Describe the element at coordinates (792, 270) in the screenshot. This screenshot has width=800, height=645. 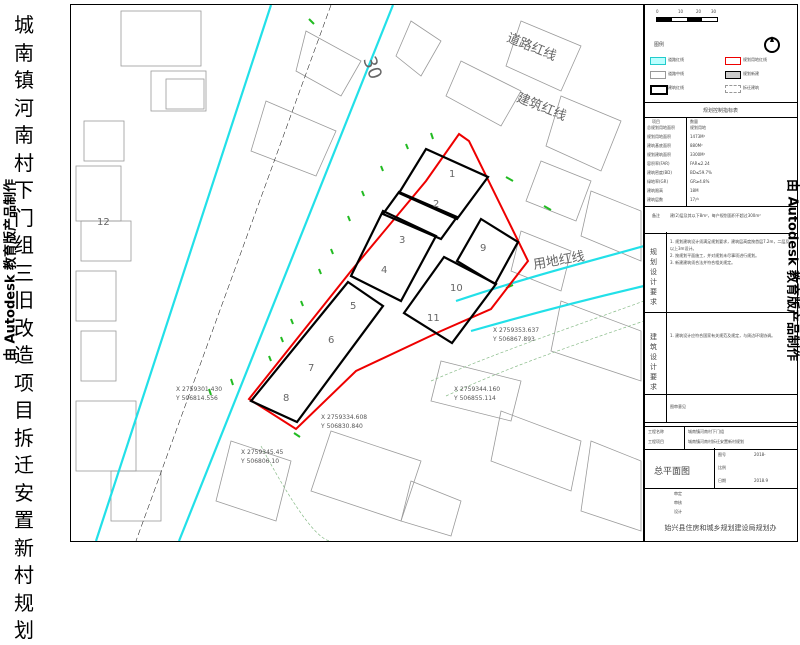
I see `right-watermark-text: 由 Autodesk 教育版产品制作` at that location.